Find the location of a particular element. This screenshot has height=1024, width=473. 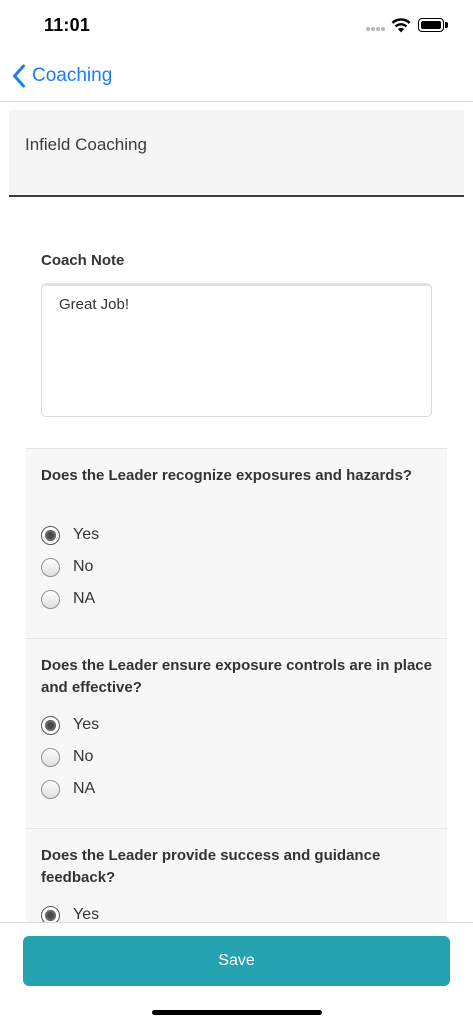

save-button: Save is located at coordinates (236, 961).